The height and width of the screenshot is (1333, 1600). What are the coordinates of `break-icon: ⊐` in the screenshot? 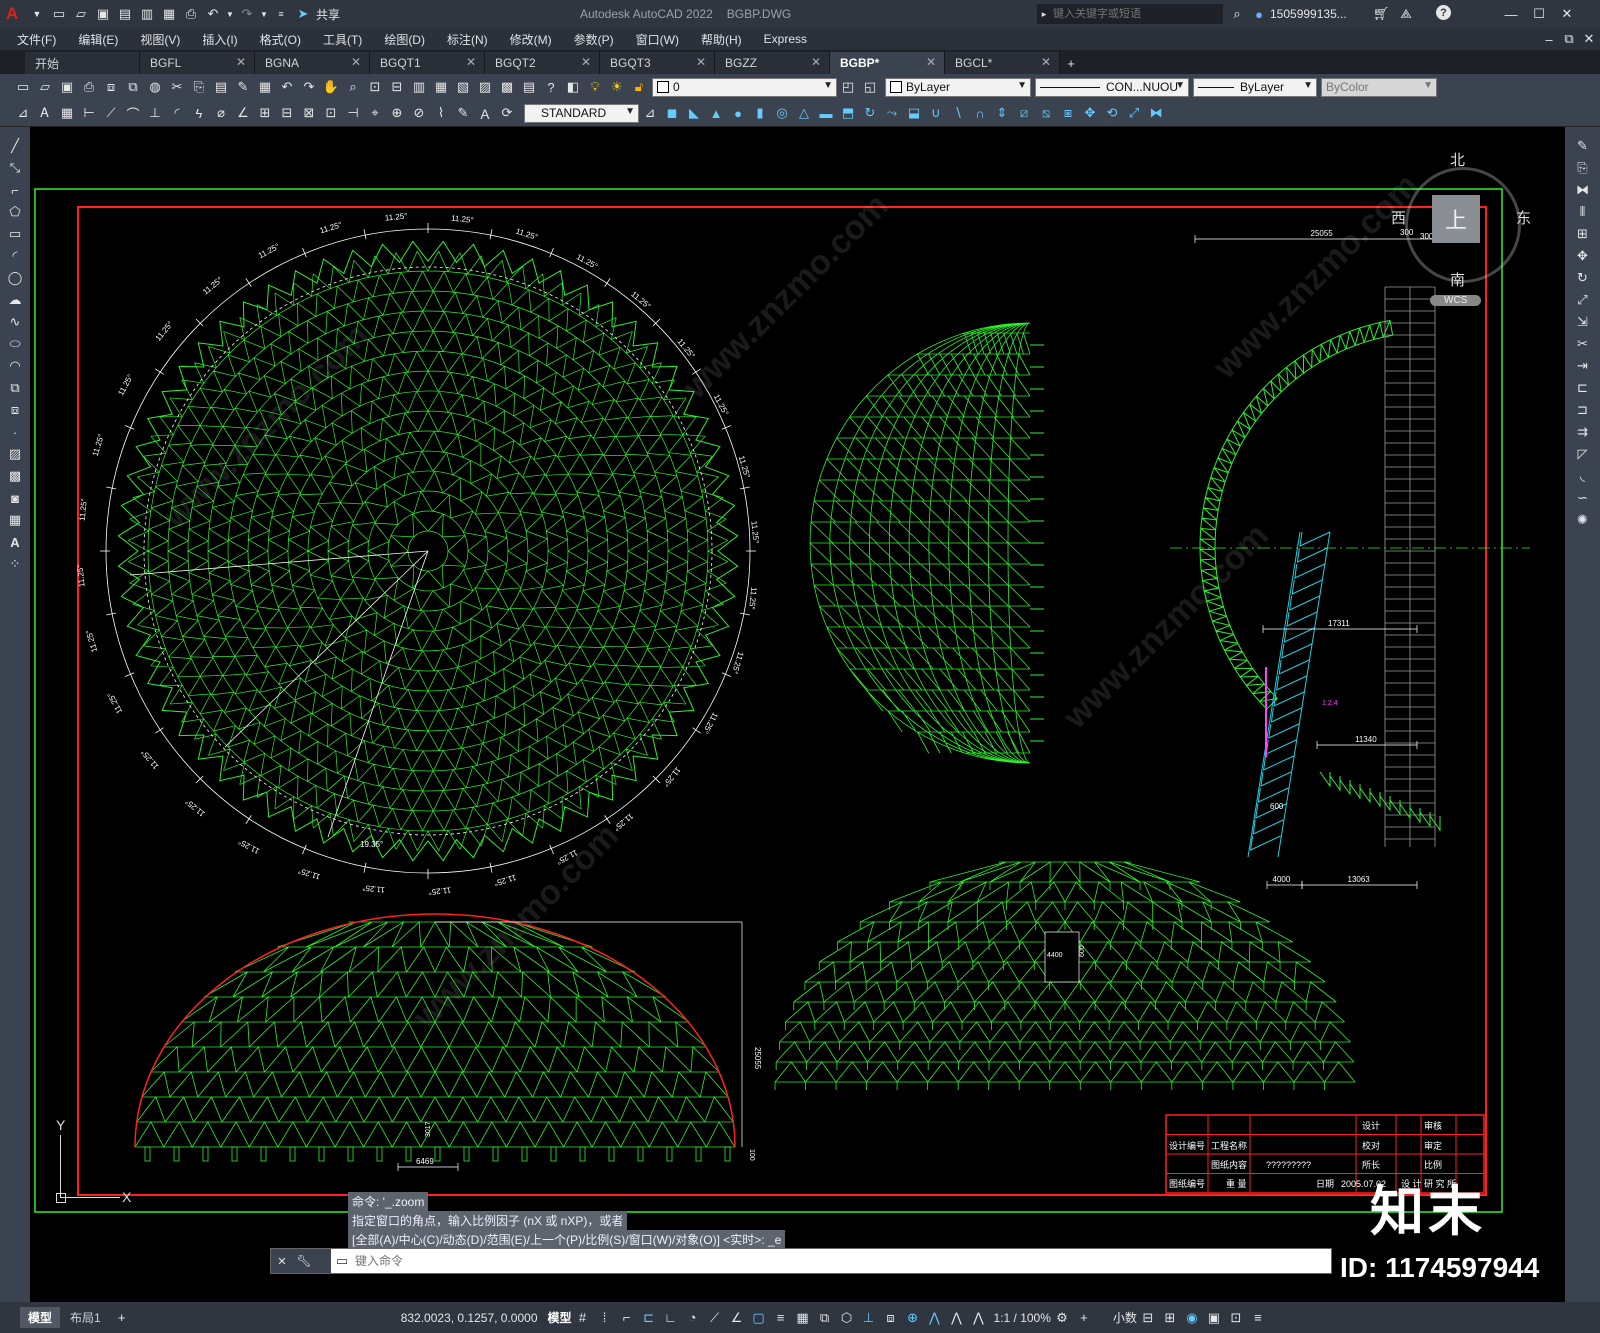 It's located at (1583, 410).